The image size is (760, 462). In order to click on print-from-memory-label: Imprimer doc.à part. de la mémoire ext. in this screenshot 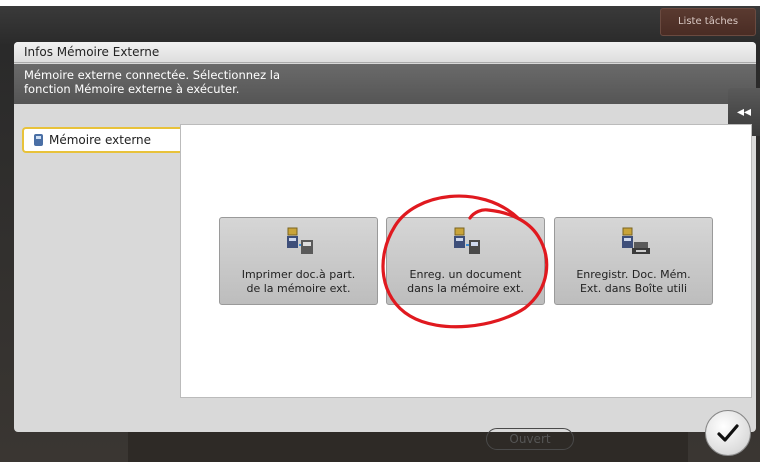, I will do `click(298, 281)`.